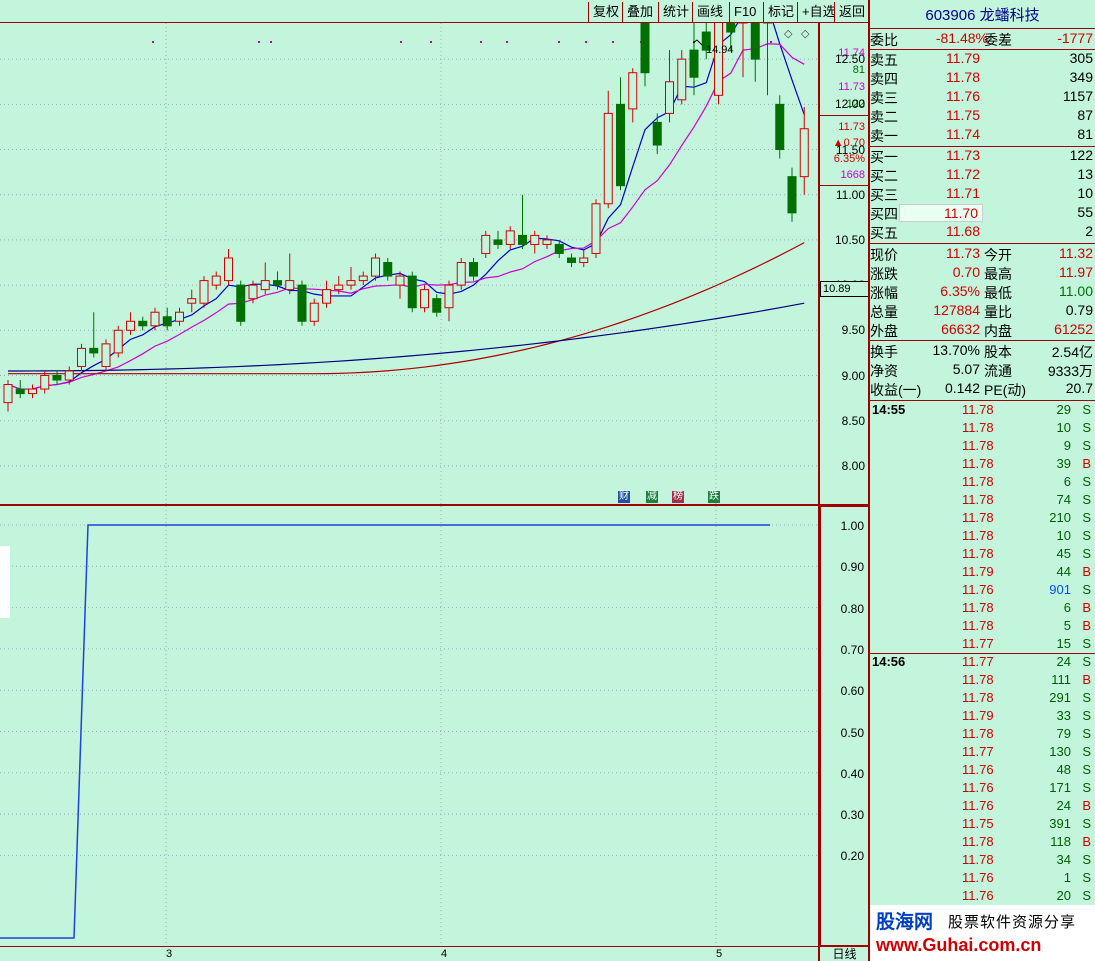 Image resolution: width=1095 pixels, height=961 pixels. I want to click on fundamental-label: 流通, so click(998, 371).